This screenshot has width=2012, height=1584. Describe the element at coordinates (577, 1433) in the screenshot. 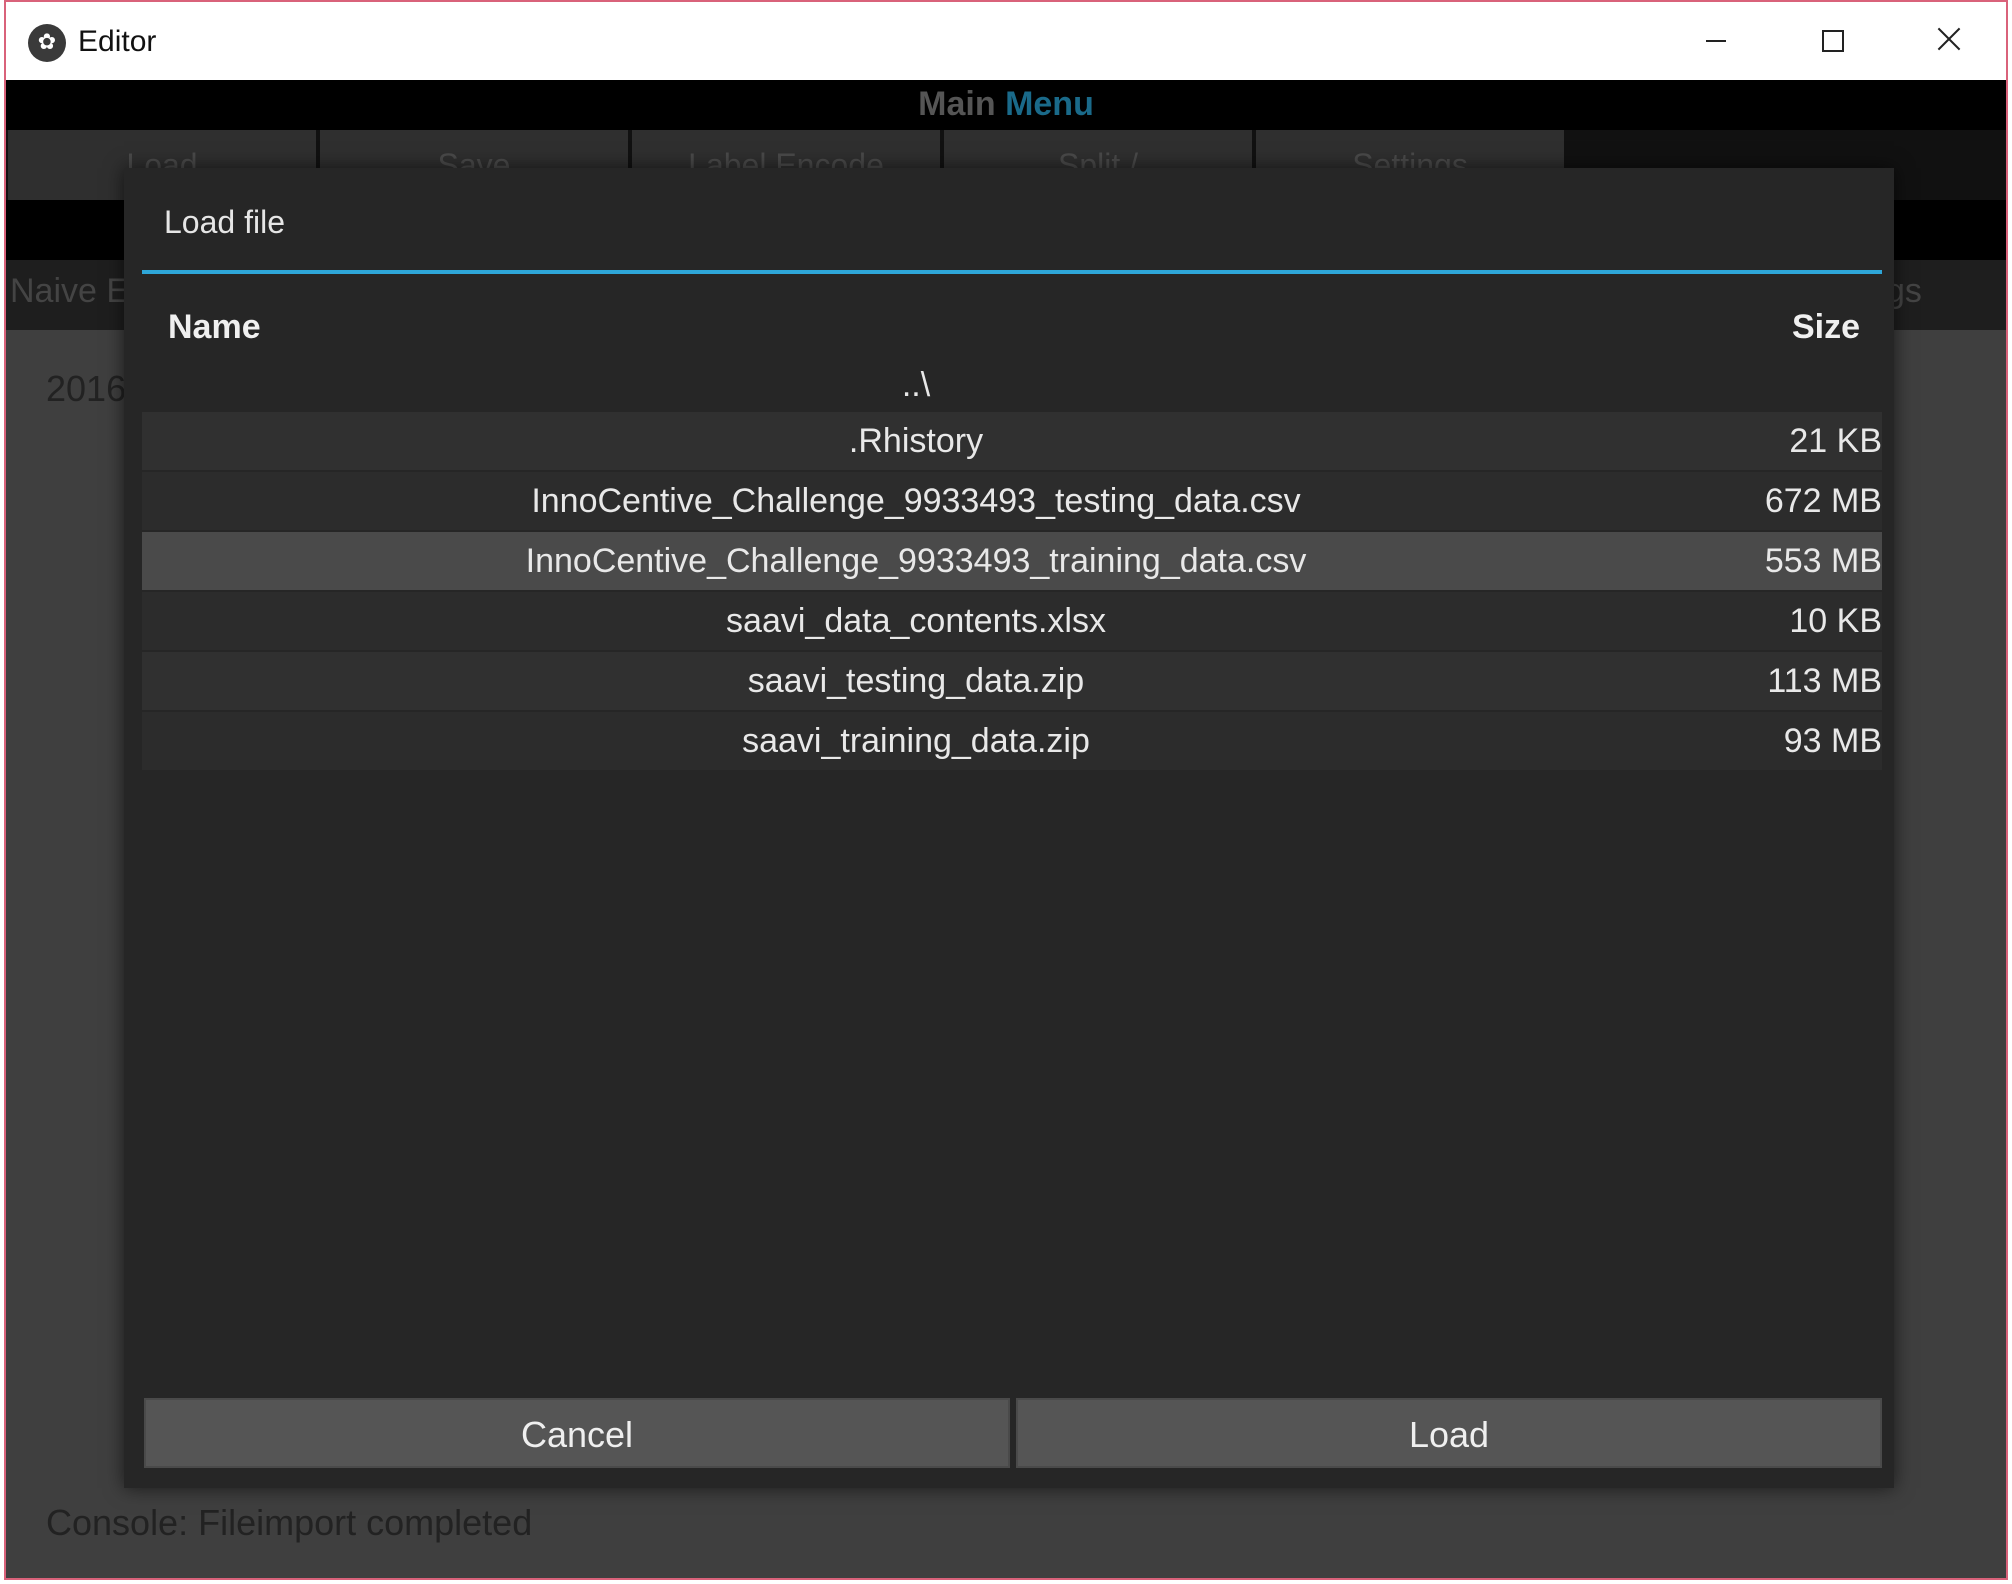

I see `cancel-button: Cancel` at that location.